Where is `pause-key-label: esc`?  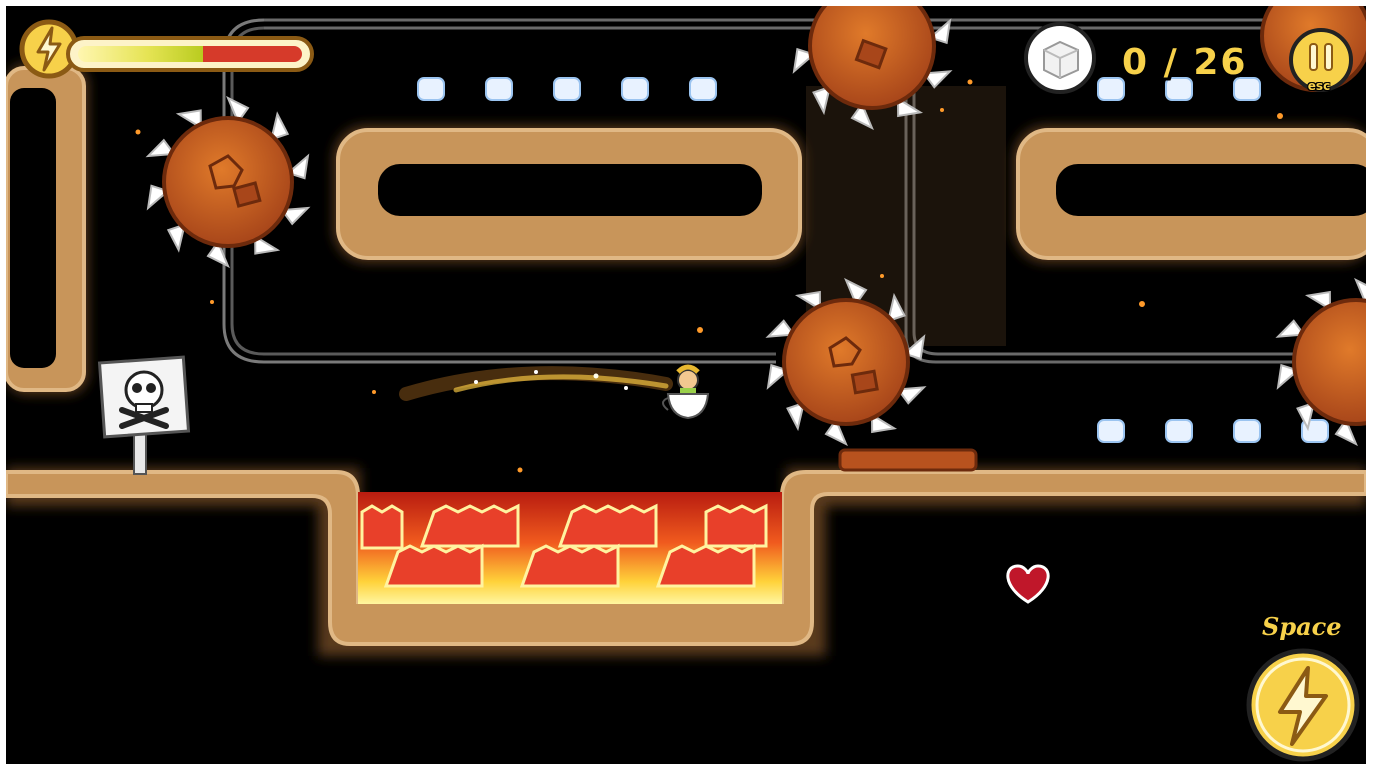
pause-key-label: esc is located at coordinates (1319, 86).